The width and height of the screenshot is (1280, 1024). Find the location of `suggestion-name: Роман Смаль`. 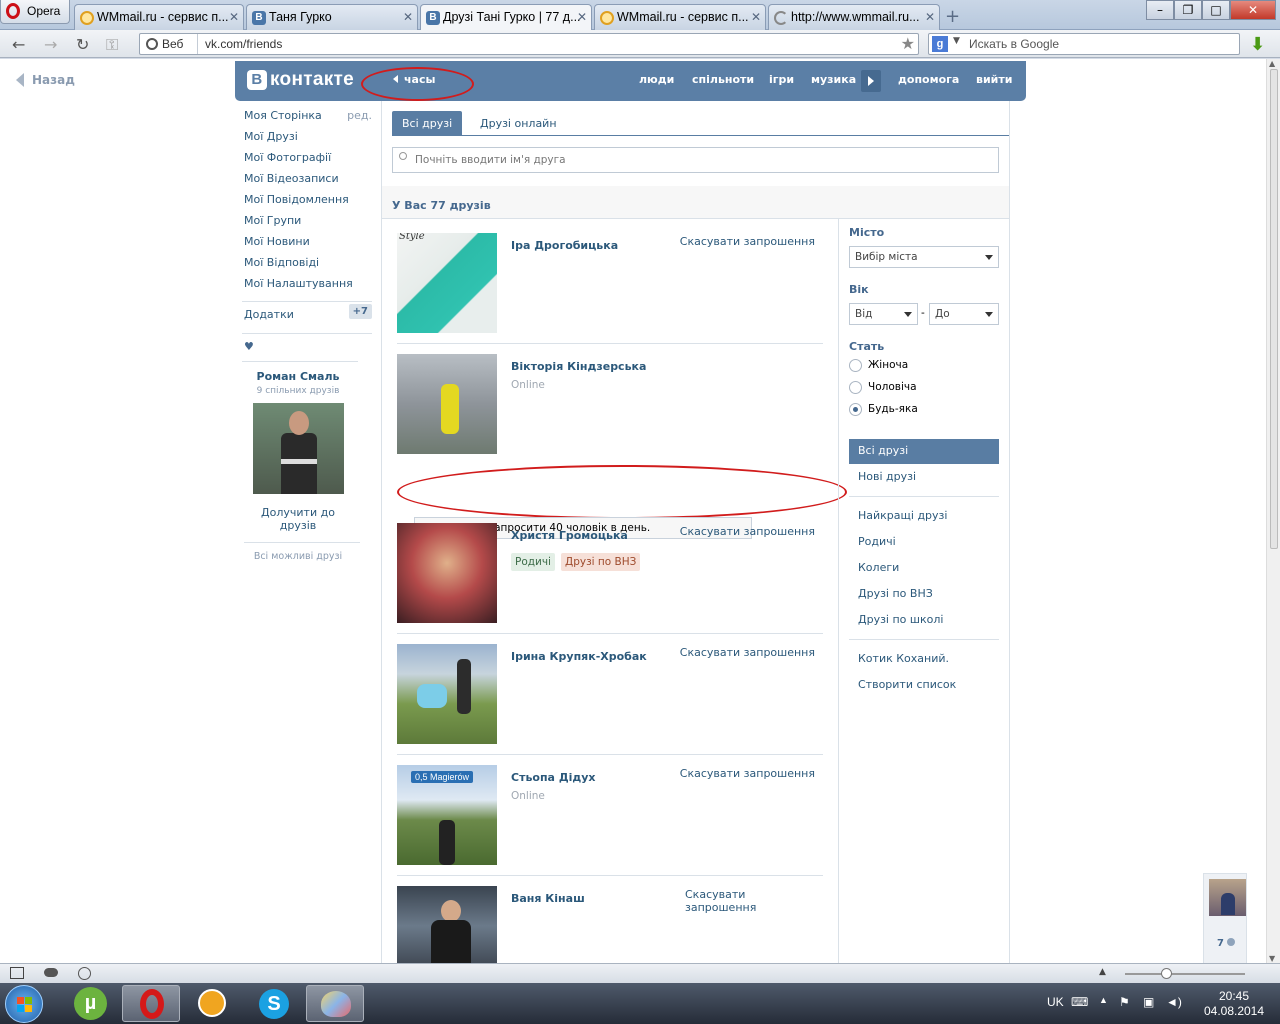

suggestion-name: Роман Смаль is located at coordinates (298, 376).